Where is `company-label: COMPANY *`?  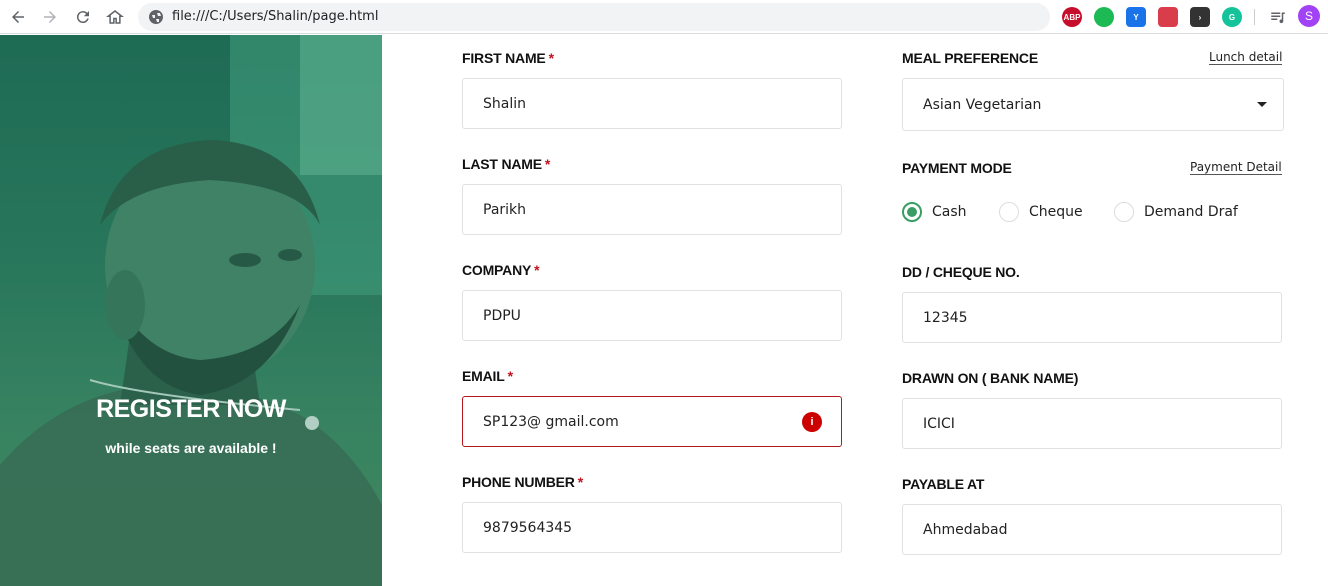
company-label: COMPANY * is located at coordinates (501, 270).